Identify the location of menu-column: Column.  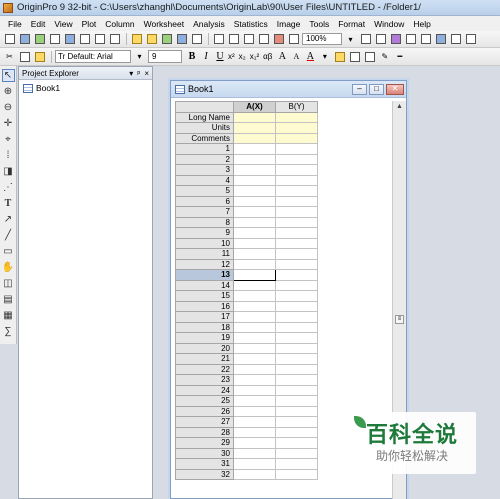
(119, 24).